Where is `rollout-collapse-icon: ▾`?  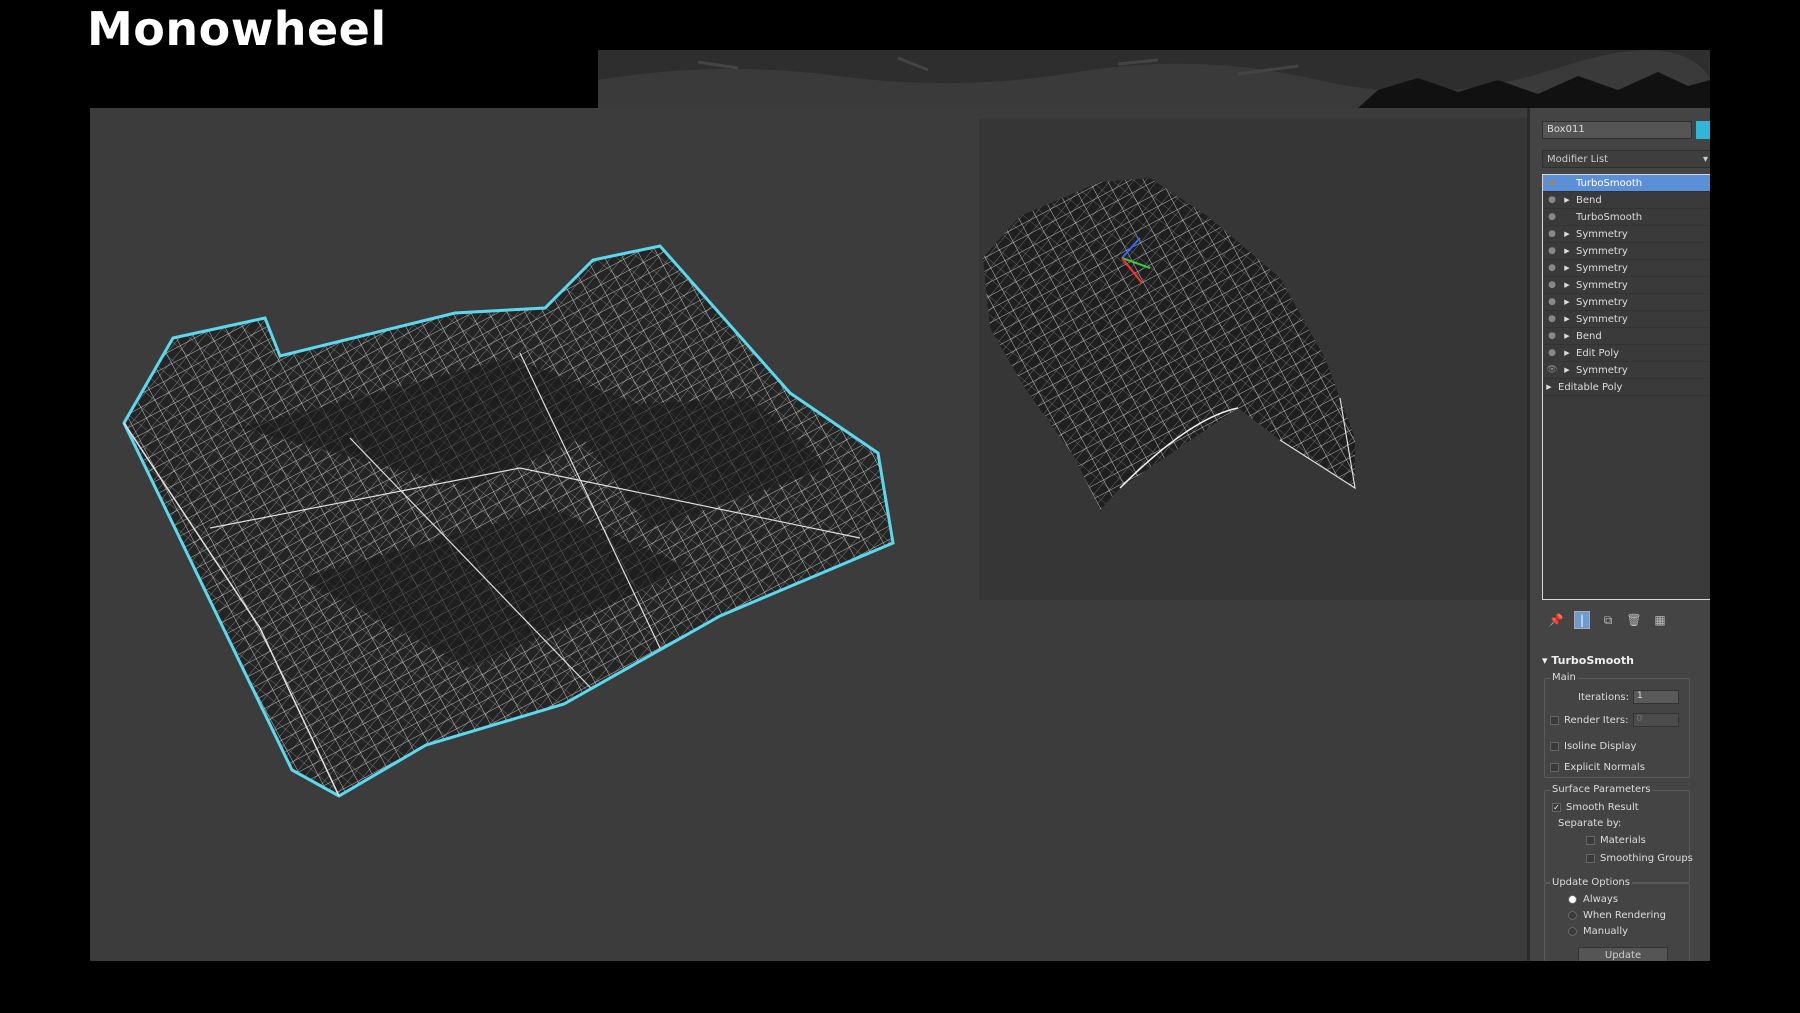
rollout-collapse-icon: ▾ is located at coordinates (1547, 660).